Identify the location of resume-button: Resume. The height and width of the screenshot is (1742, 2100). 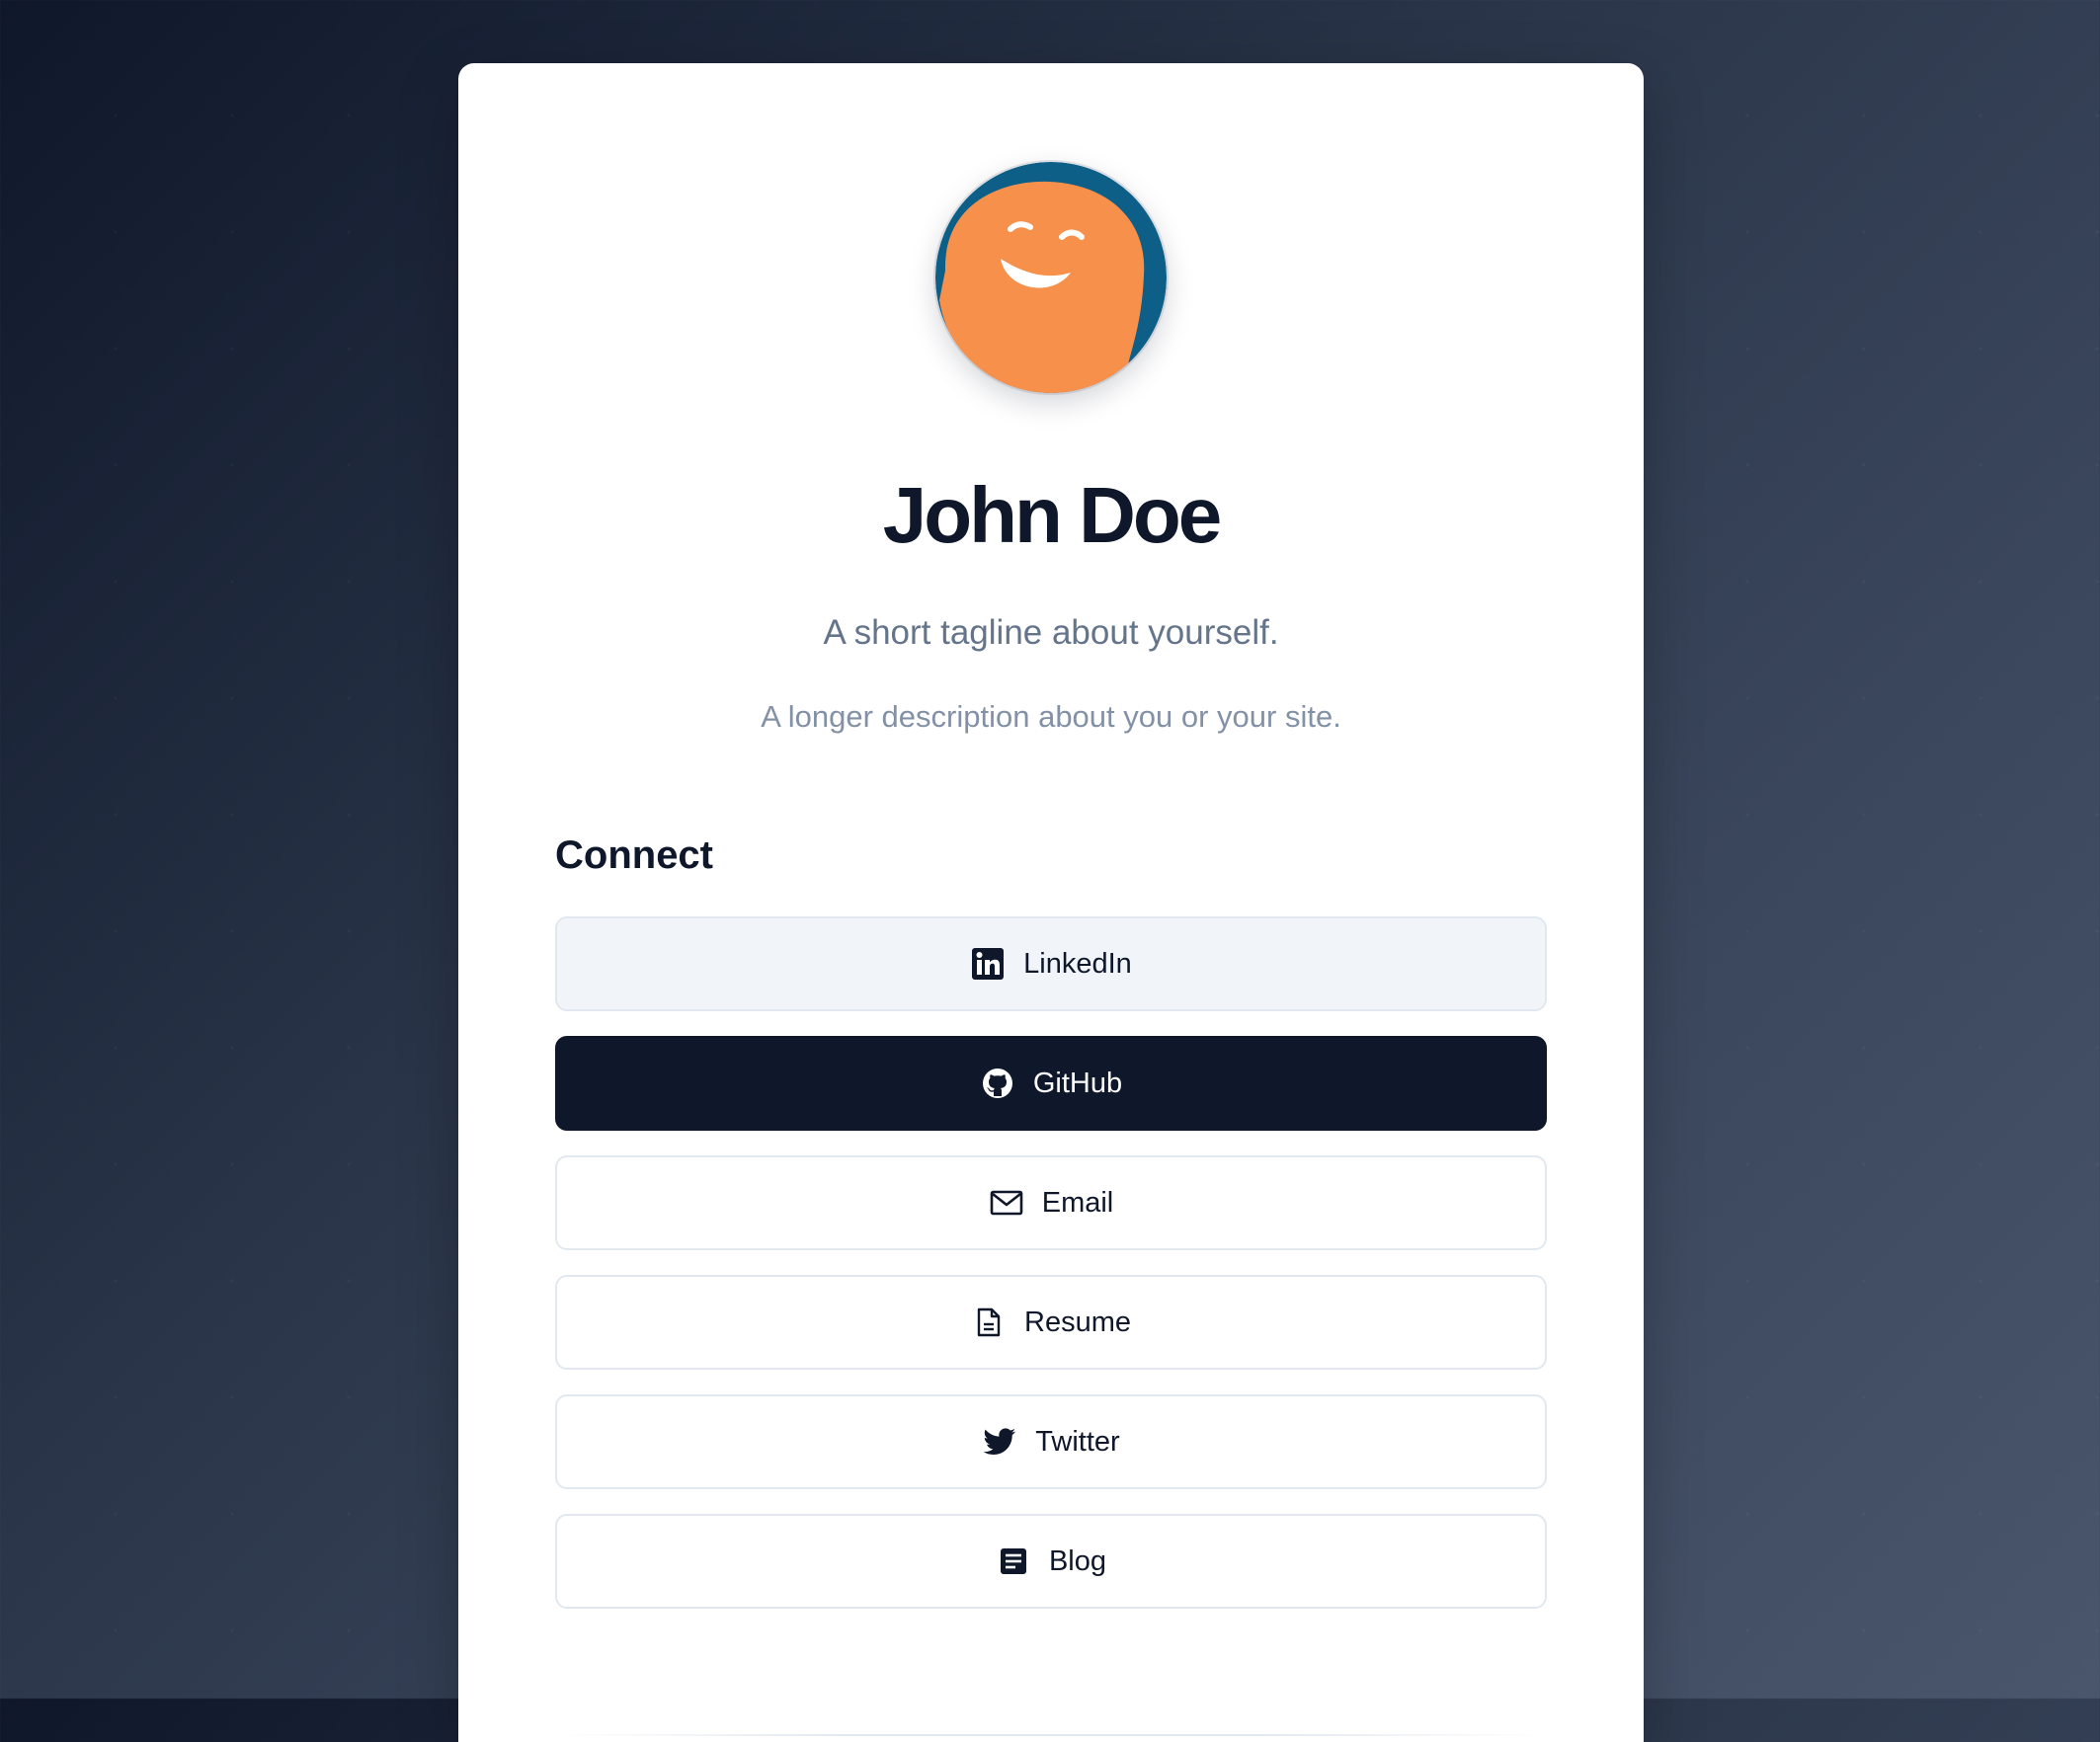
(1051, 1322).